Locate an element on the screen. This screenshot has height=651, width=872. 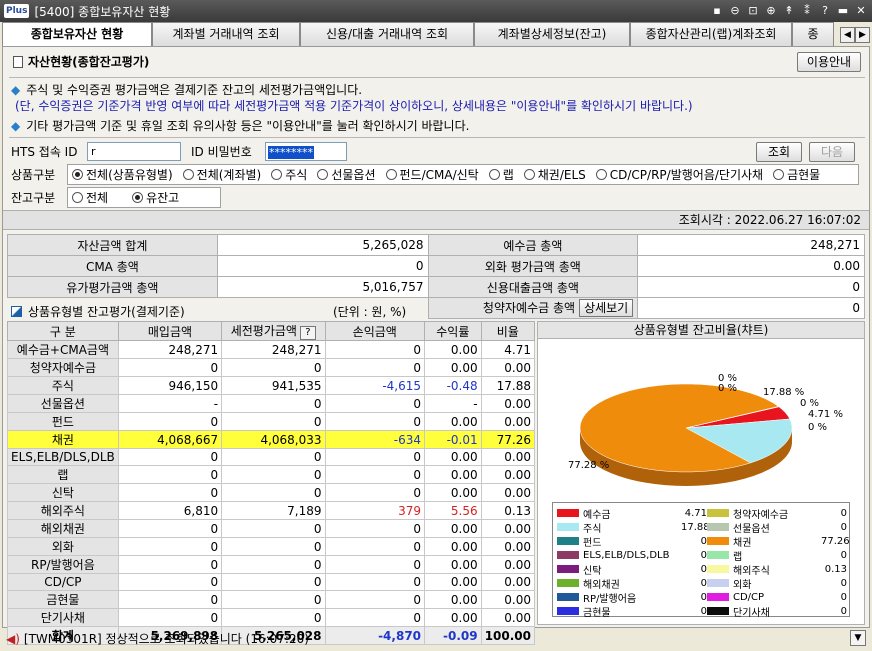
tab-4: 계좌별상세정보(잔고) is located at coordinates (552, 34).